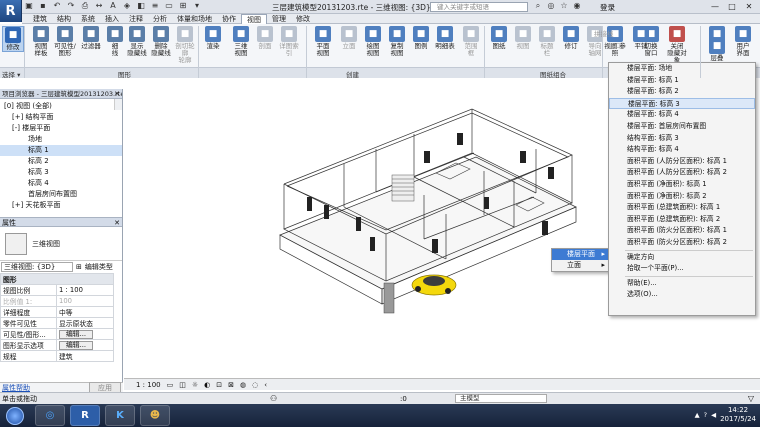 The height and width of the screenshot is (427, 760). I want to click on lock-view-icon: ⊠, so click(231, 385).